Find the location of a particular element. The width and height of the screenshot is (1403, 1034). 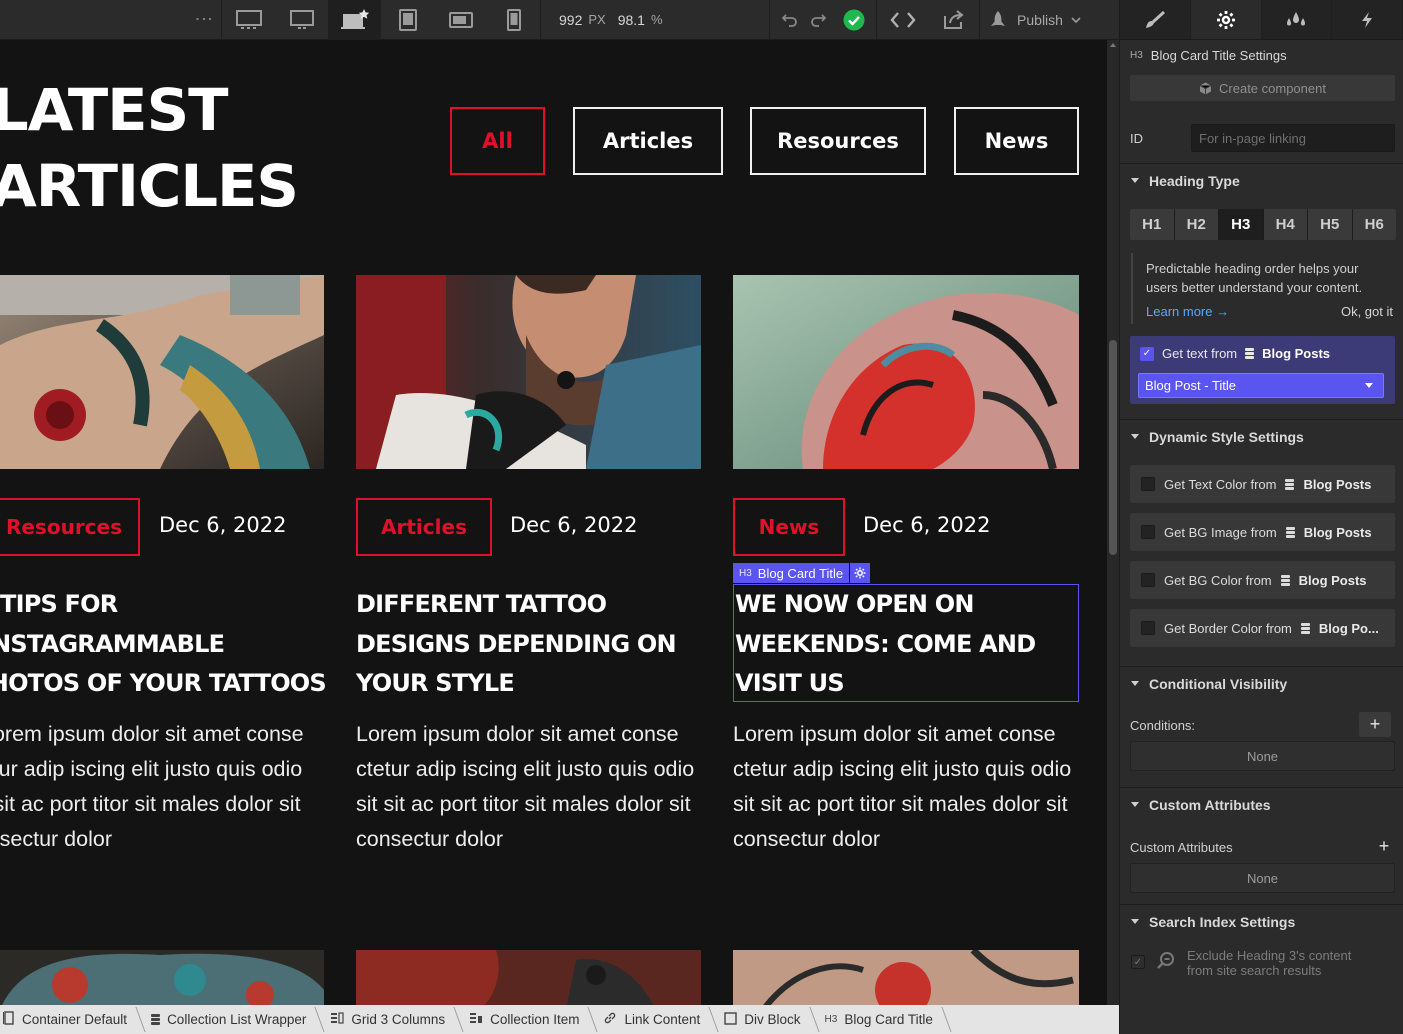

check-icon is located at coordinates (854, 20).